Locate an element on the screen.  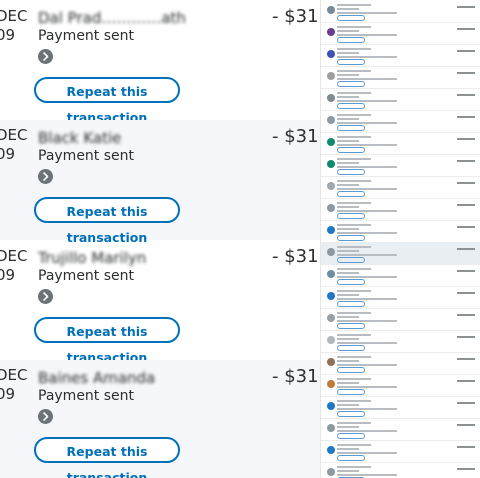
payee-name: Baines Amanda is located at coordinates (97, 378).